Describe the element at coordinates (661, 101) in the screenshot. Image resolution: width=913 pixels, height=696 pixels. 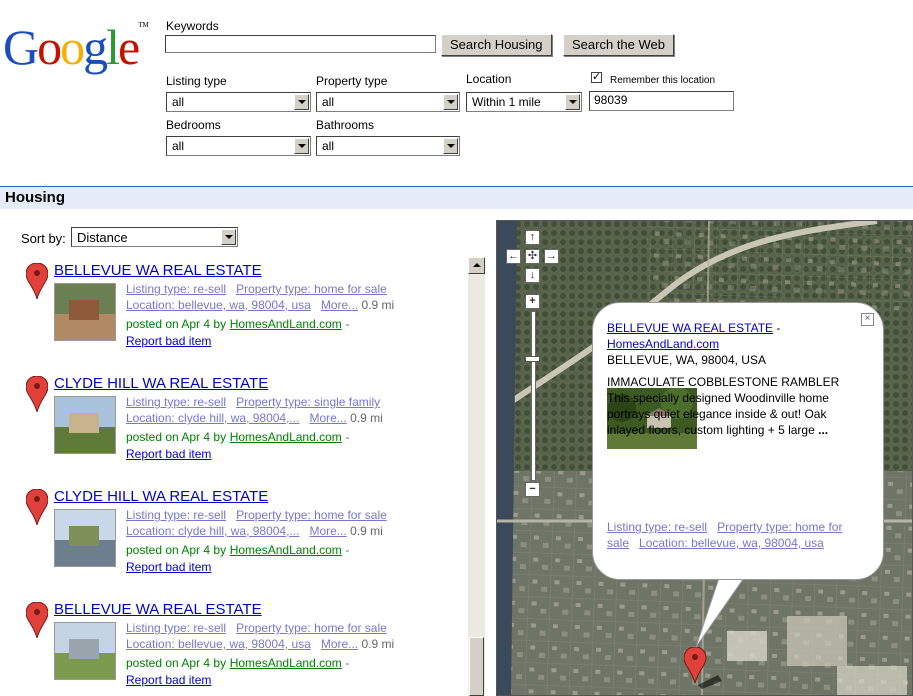
I see `zip-input: 98039` at that location.